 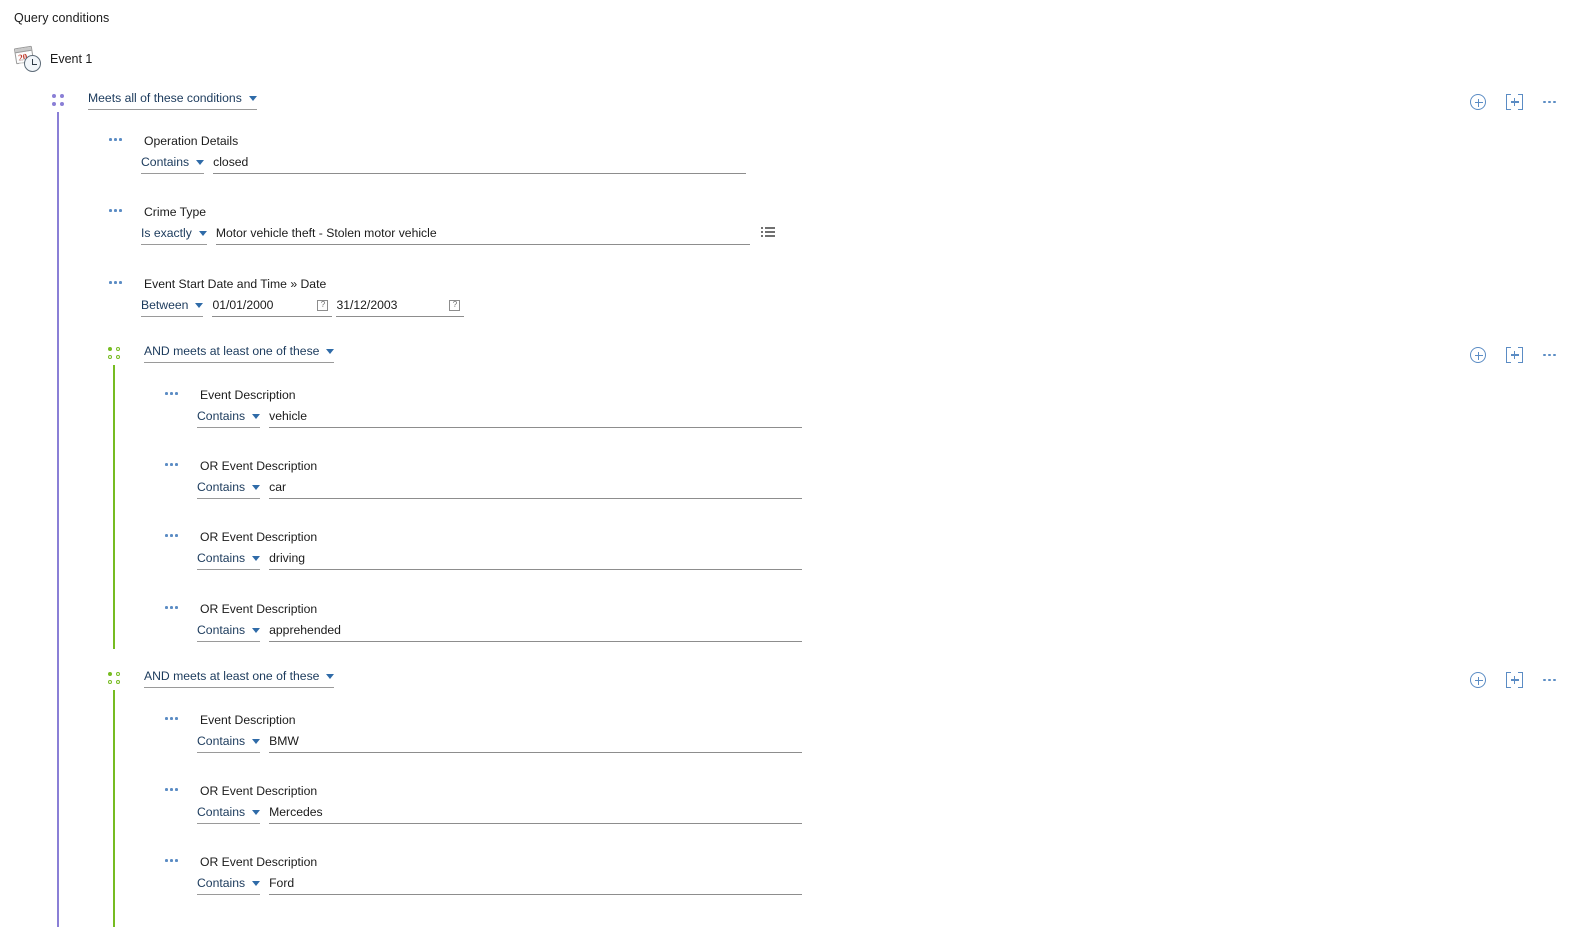 I want to click on condition-value-input: driving, so click(x=536, y=560).